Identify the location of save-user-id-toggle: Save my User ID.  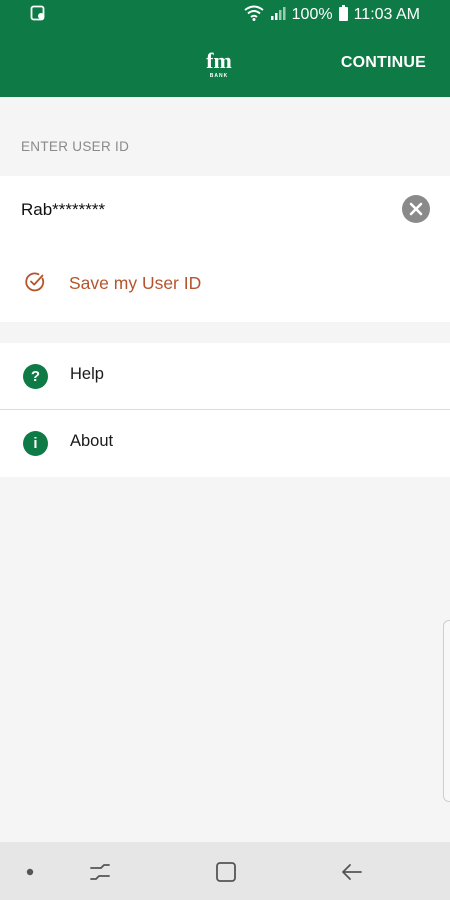
(225, 283).